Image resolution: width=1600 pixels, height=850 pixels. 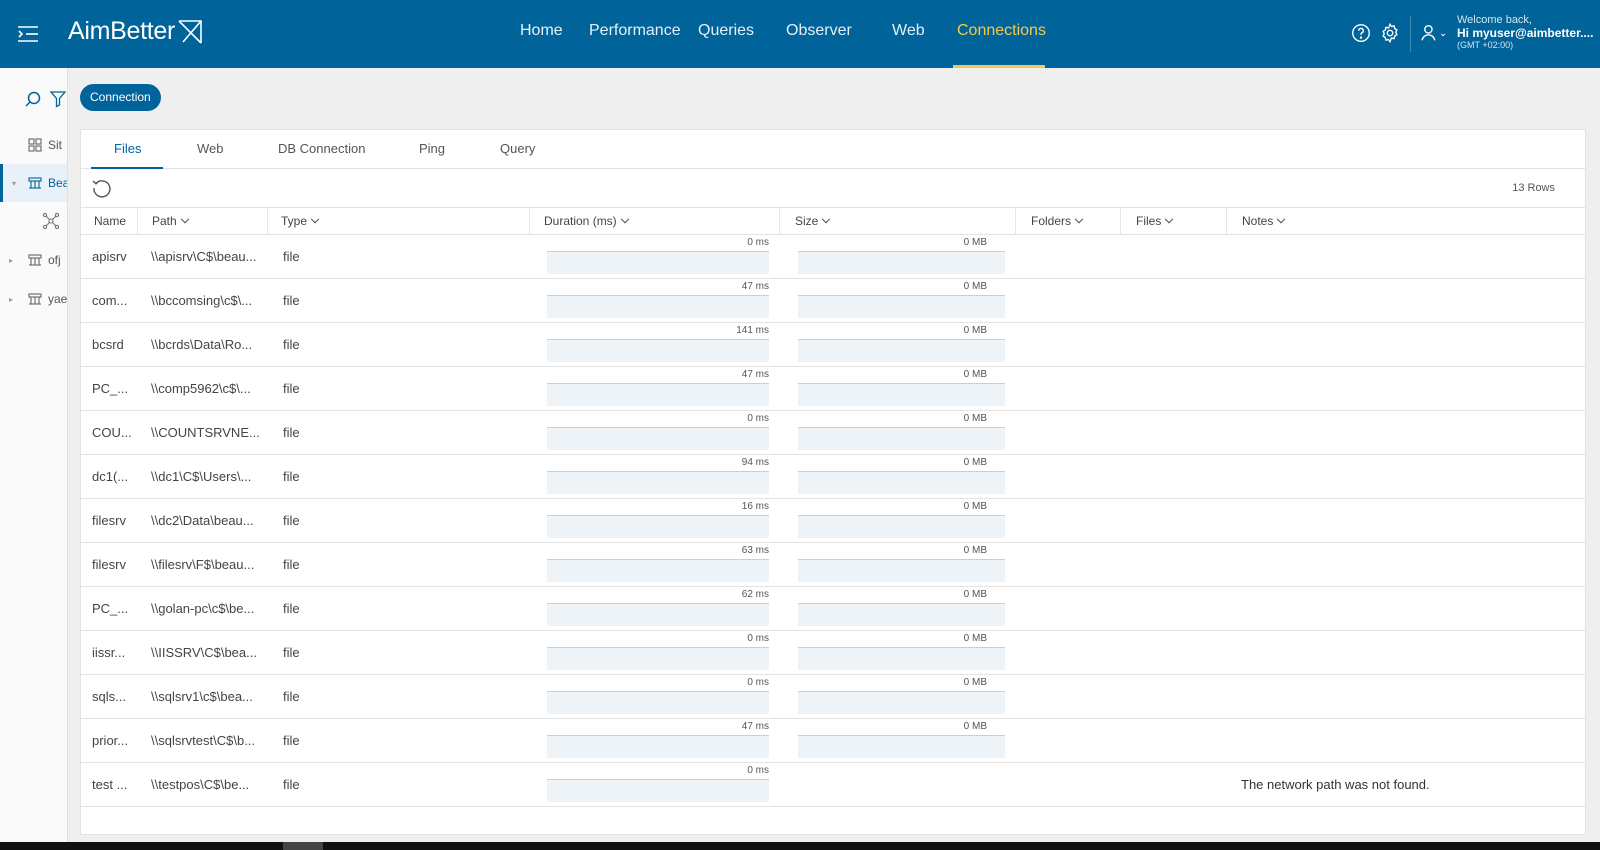 What do you see at coordinates (819, 31) in the screenshot?
I see `nav-observer: Observer` at bounding box center [819, 31].